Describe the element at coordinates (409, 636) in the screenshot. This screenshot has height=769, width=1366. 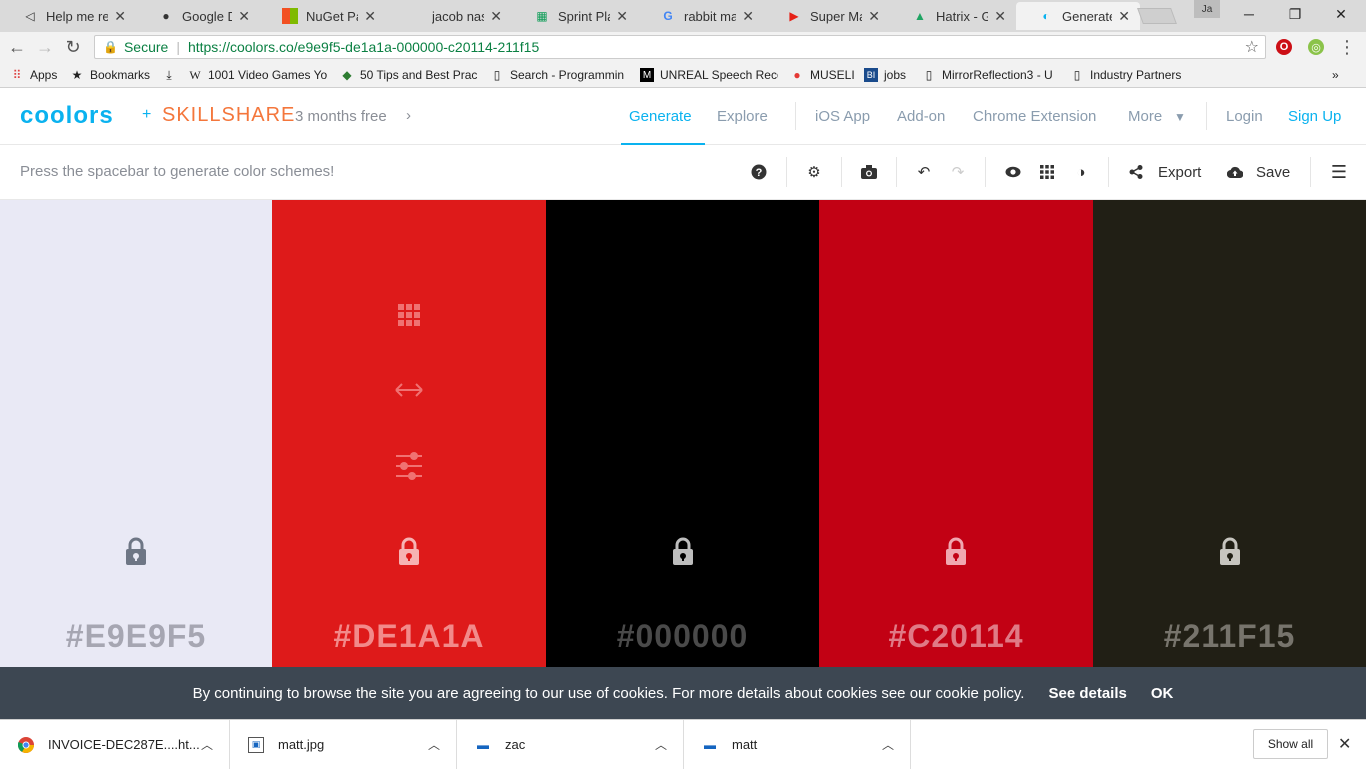
I see `hex-code: #DE1A1A` at that location.